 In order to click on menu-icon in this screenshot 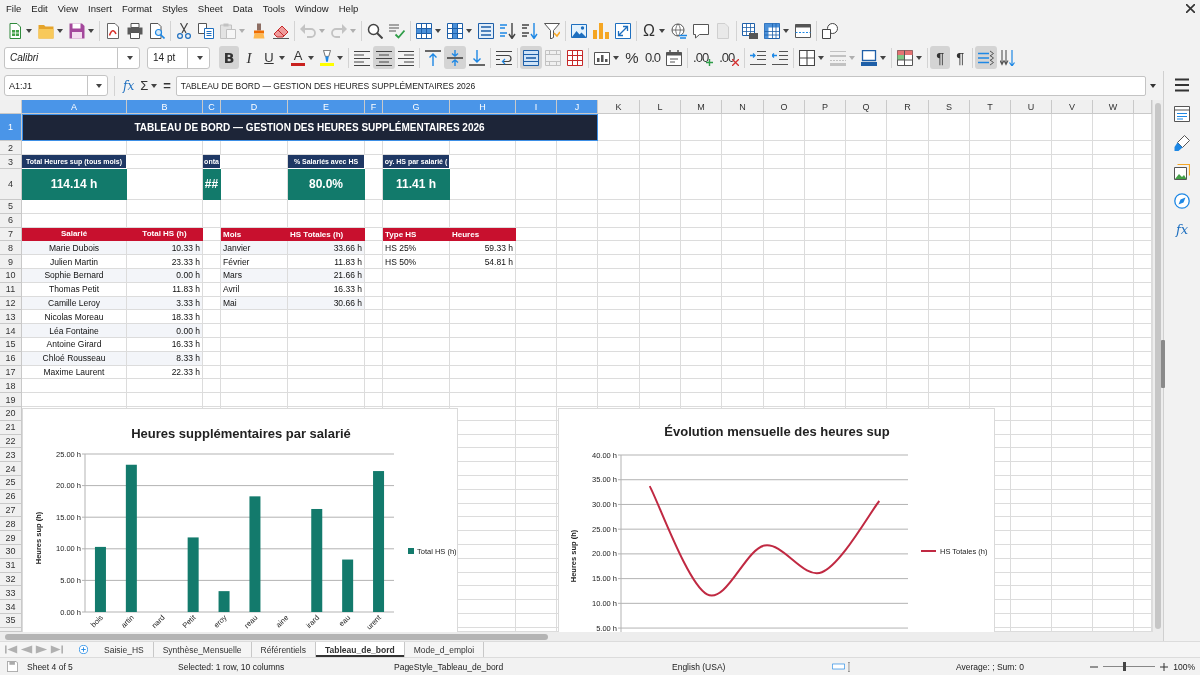, I will do `click(1182, 85)`.